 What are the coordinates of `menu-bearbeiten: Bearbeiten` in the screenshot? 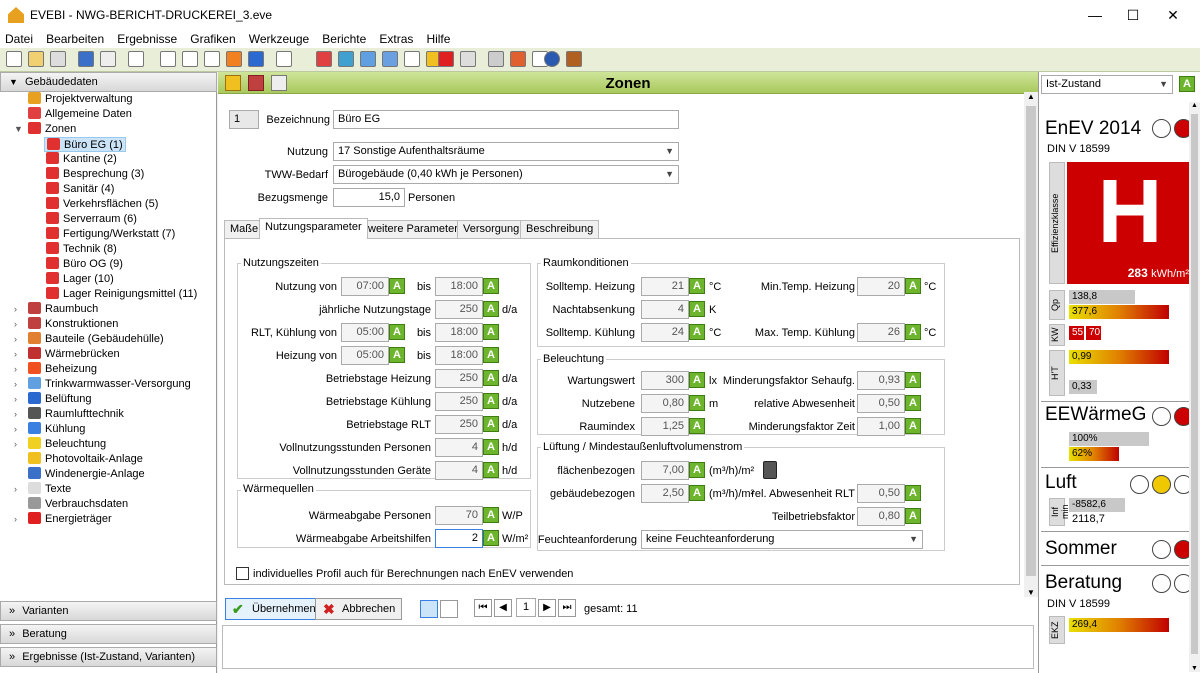 It's located at (75, 39).